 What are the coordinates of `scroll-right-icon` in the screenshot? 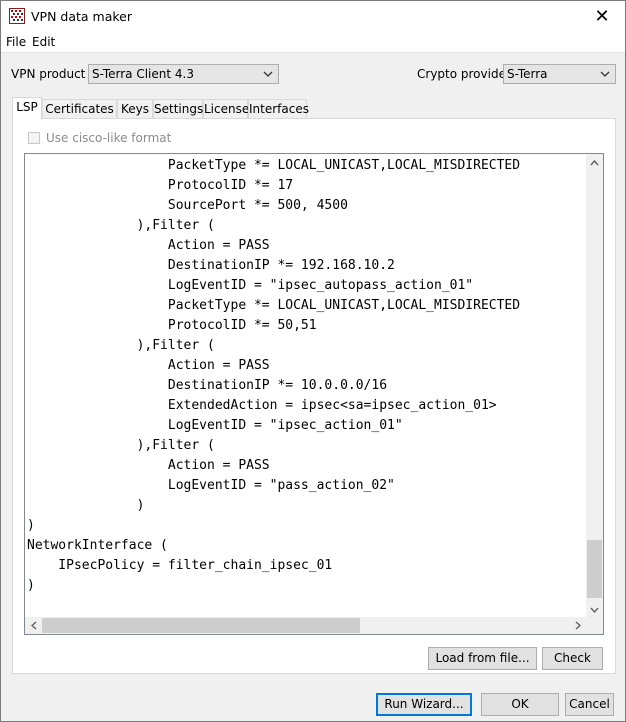 It's located at (577, 625).